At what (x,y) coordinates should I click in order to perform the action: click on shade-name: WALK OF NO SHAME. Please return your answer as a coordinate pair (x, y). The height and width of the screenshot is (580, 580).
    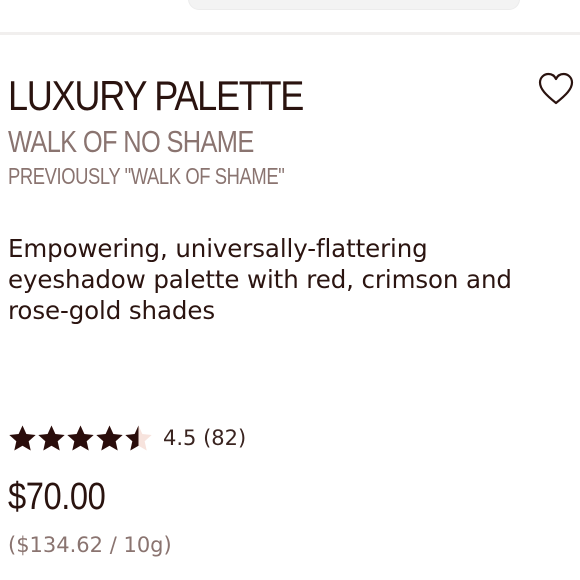
    Looking at the image, I should click on (131, 141).